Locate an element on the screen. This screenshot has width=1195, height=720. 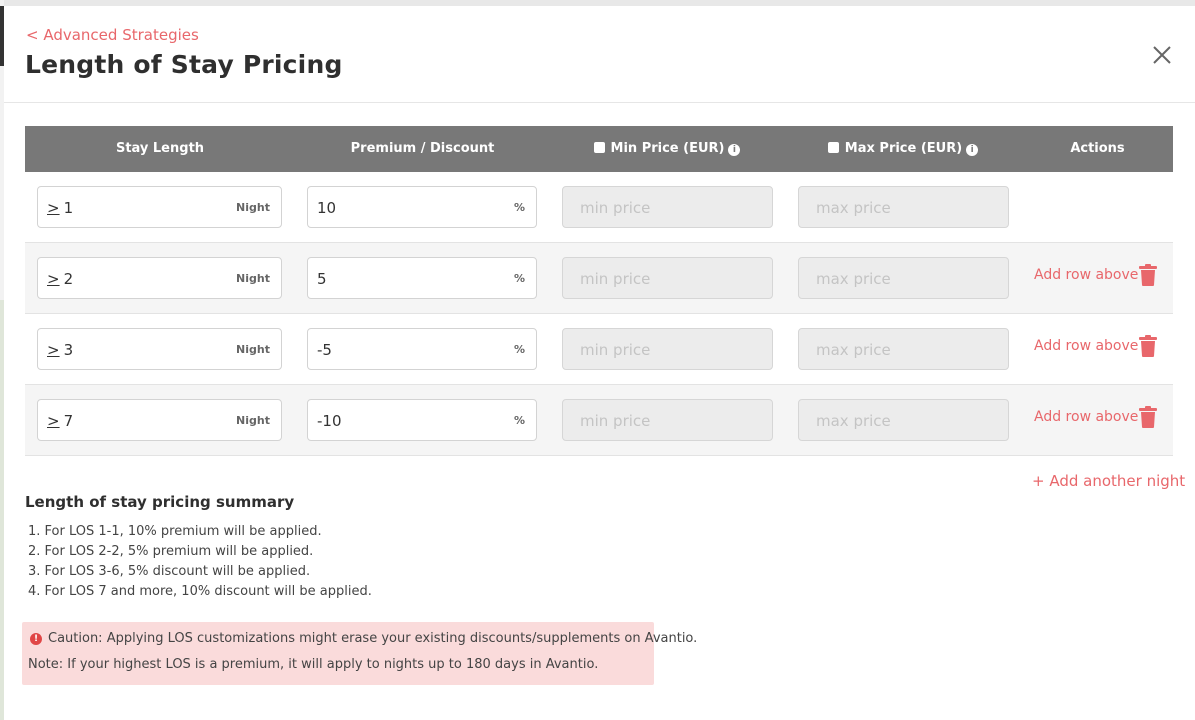
min-price-label: Min Price (EUR) is located at coordinates (667, 148).